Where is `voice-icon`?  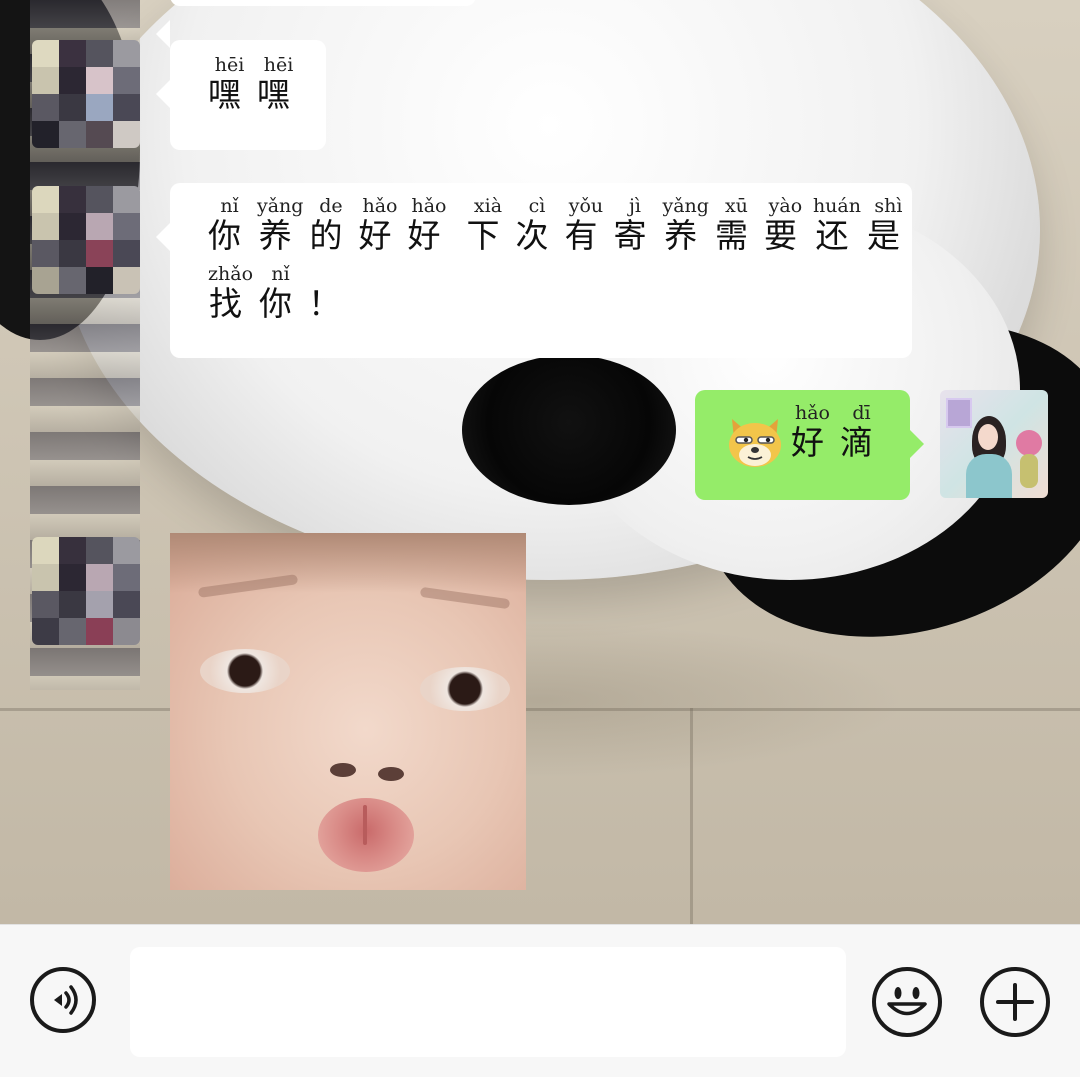
voice-icon is located at coordinates (66, 1000).